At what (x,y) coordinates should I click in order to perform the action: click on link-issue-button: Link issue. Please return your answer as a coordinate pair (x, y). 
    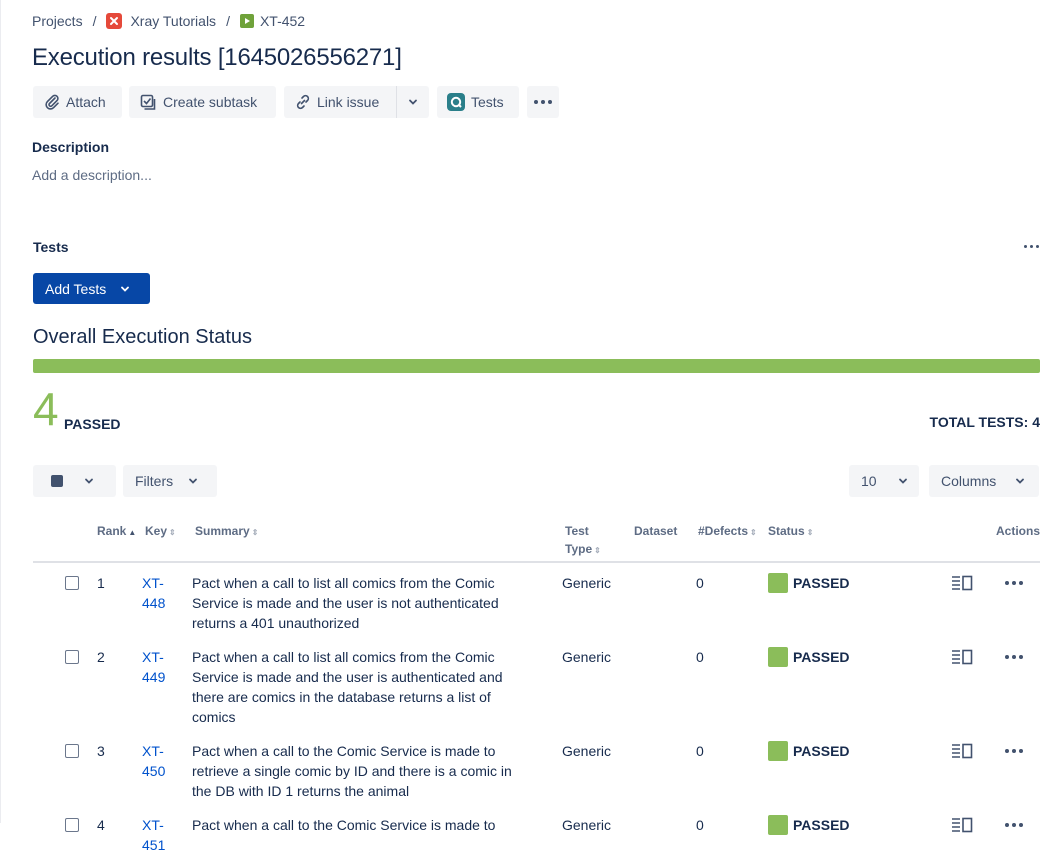
    Looking at the image, I should click on (340, 102).